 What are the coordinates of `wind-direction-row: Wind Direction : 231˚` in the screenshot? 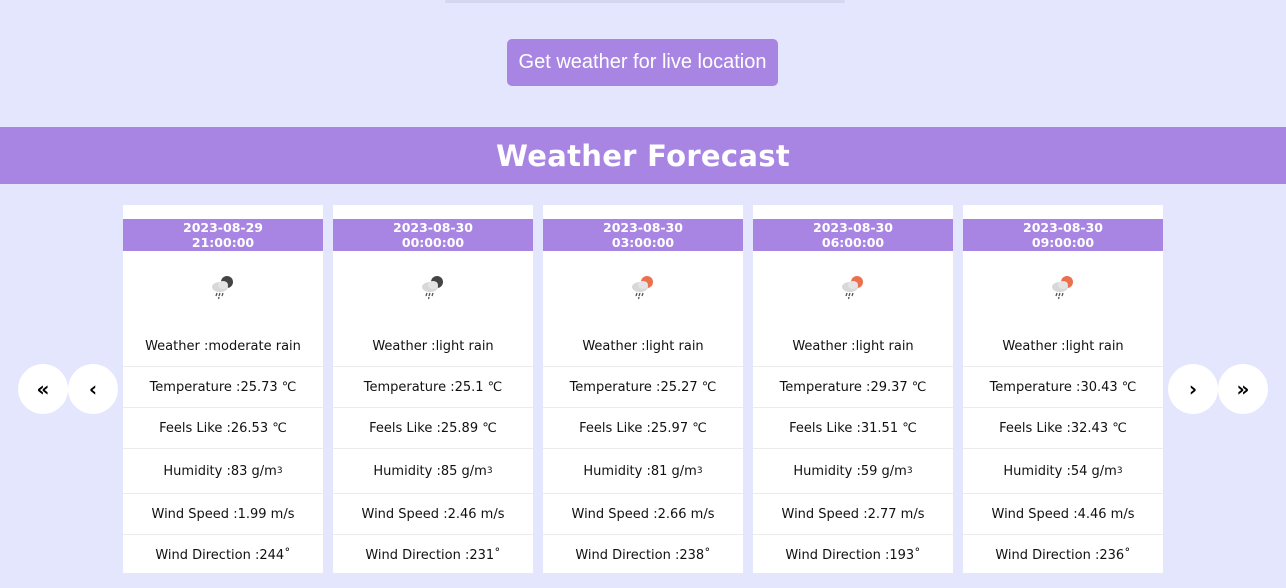 It's located at (433, 555).